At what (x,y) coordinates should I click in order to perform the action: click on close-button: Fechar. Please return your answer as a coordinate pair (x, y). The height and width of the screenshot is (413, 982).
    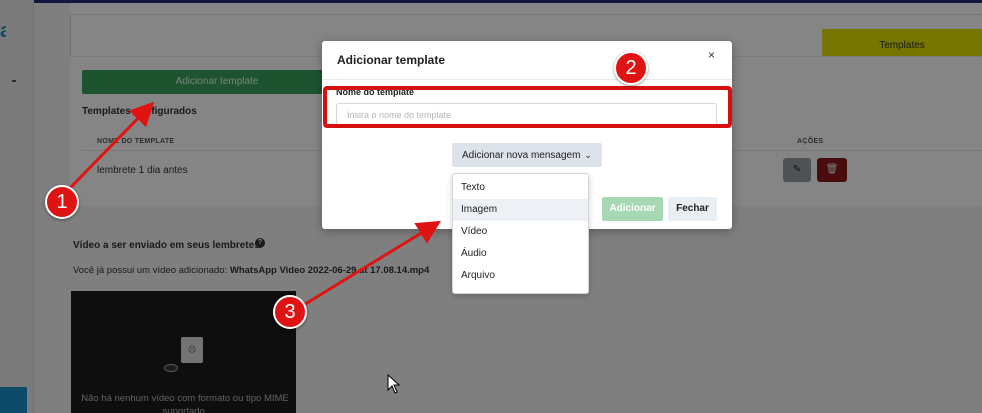
    Looking at the image, I should click on (692, 209).